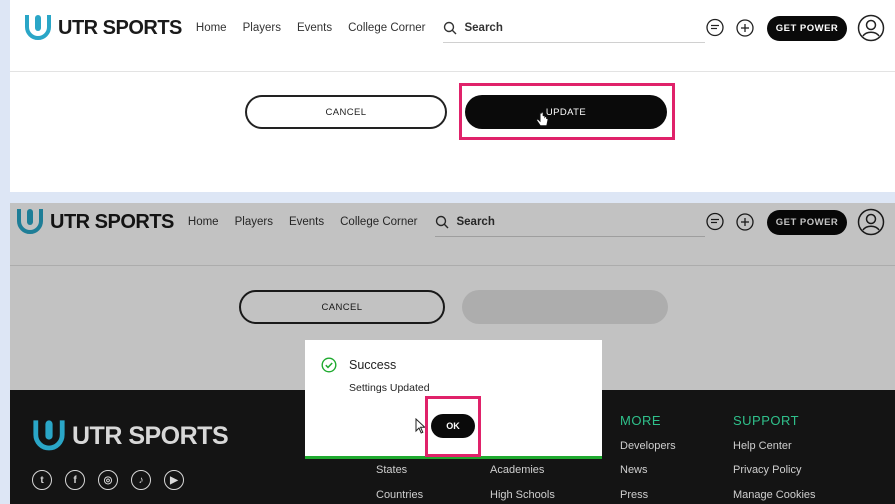 This screenshot has width=895, height=504. What do you see at coordinates (386, 28) in the screenshot?
I see `nav-college-corner: College Corner` at bounding box center [386, 28].